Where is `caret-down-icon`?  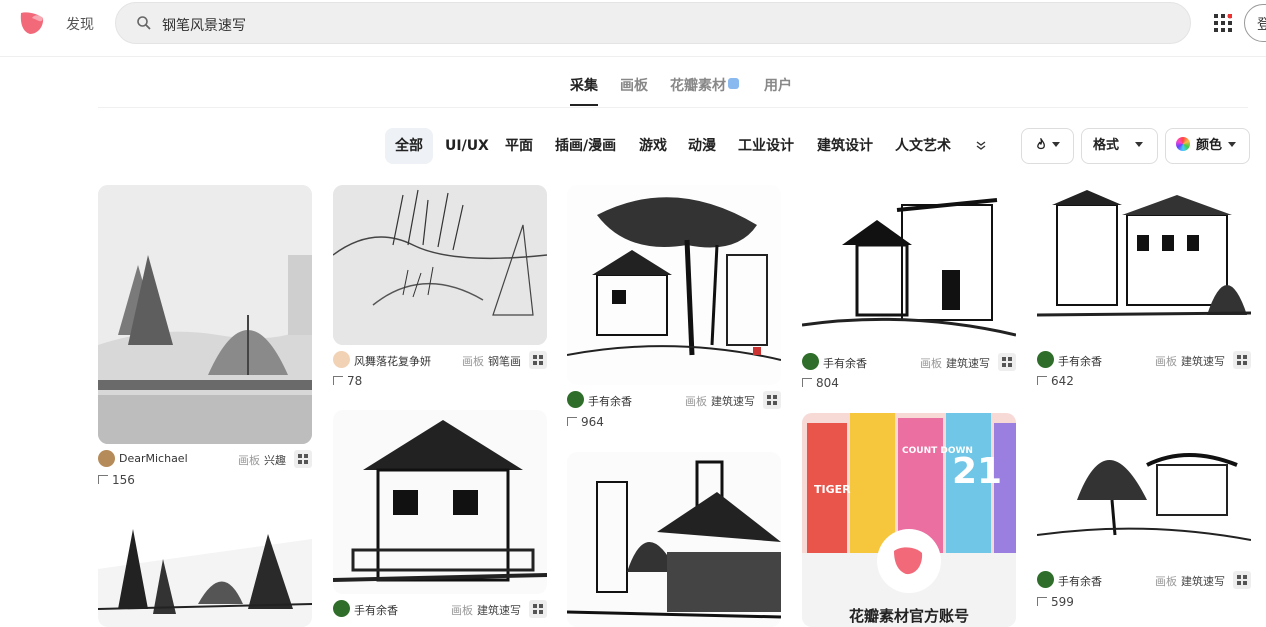 caret-down-icon is located at coordinates (1232, 144).